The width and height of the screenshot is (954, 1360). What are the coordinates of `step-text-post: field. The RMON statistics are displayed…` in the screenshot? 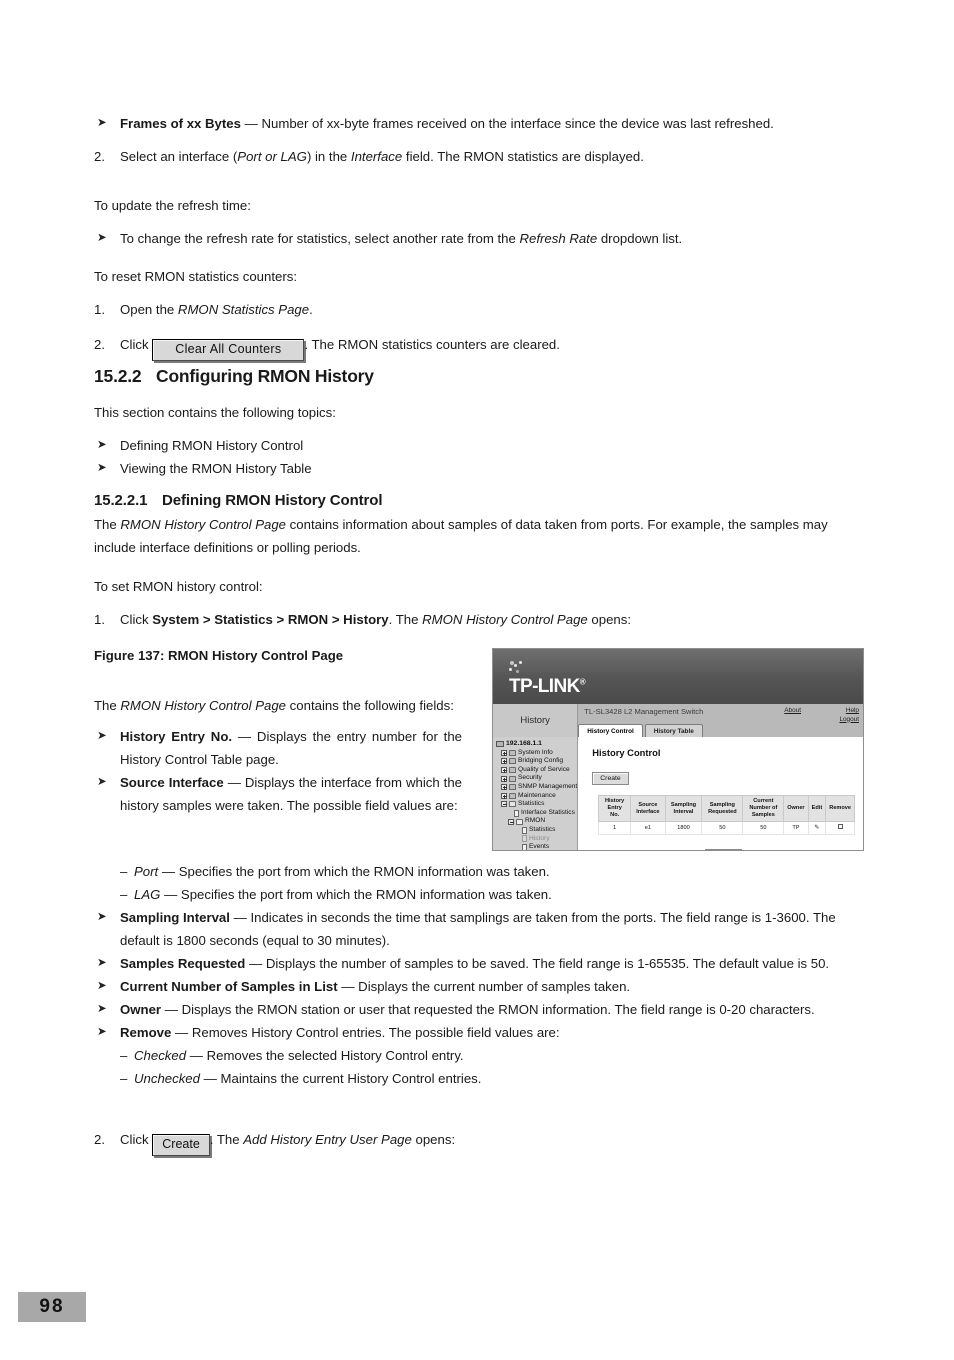 It's located at (523, 156).